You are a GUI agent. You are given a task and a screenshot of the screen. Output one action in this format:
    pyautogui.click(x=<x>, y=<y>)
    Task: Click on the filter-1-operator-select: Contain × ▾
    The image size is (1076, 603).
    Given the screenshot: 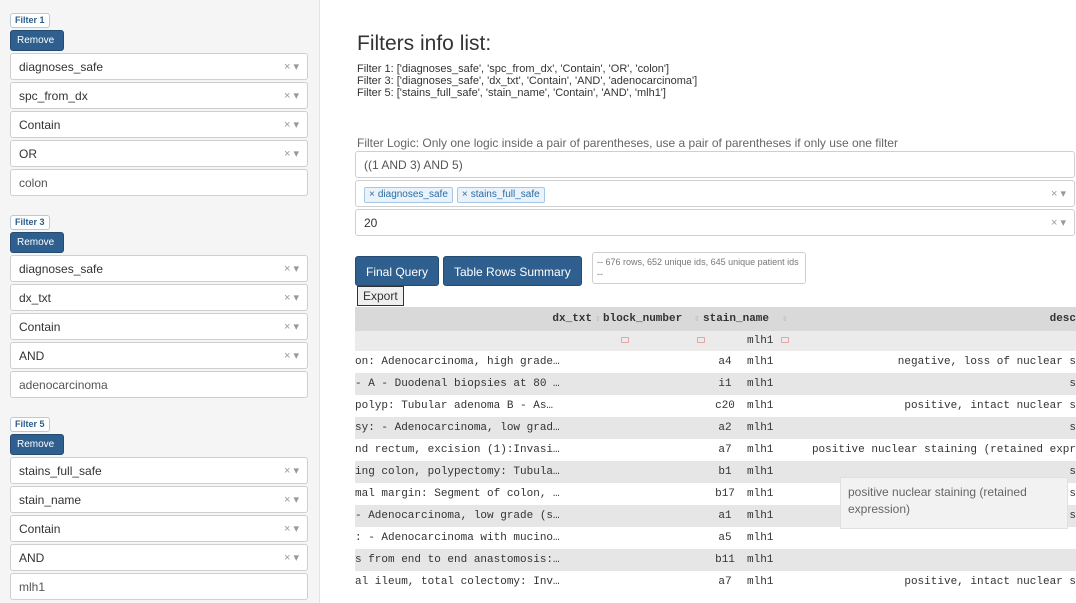 What is the action you would take?
    pyautogui.click(x=159, y=124)
    